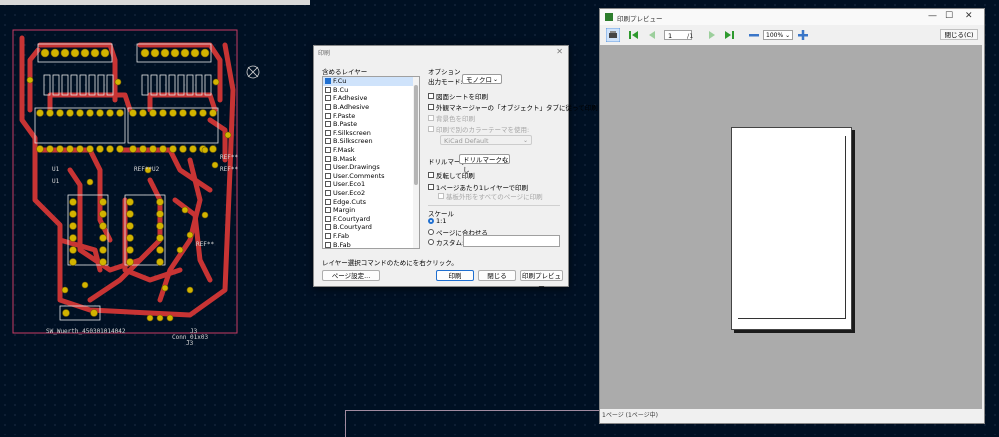 The image size is (999, 437). What do you see at coordinates (451, 175) in the screenshot?
I see `mirror-checkbox: 反転して印刷` at bounding box center [451, 175].